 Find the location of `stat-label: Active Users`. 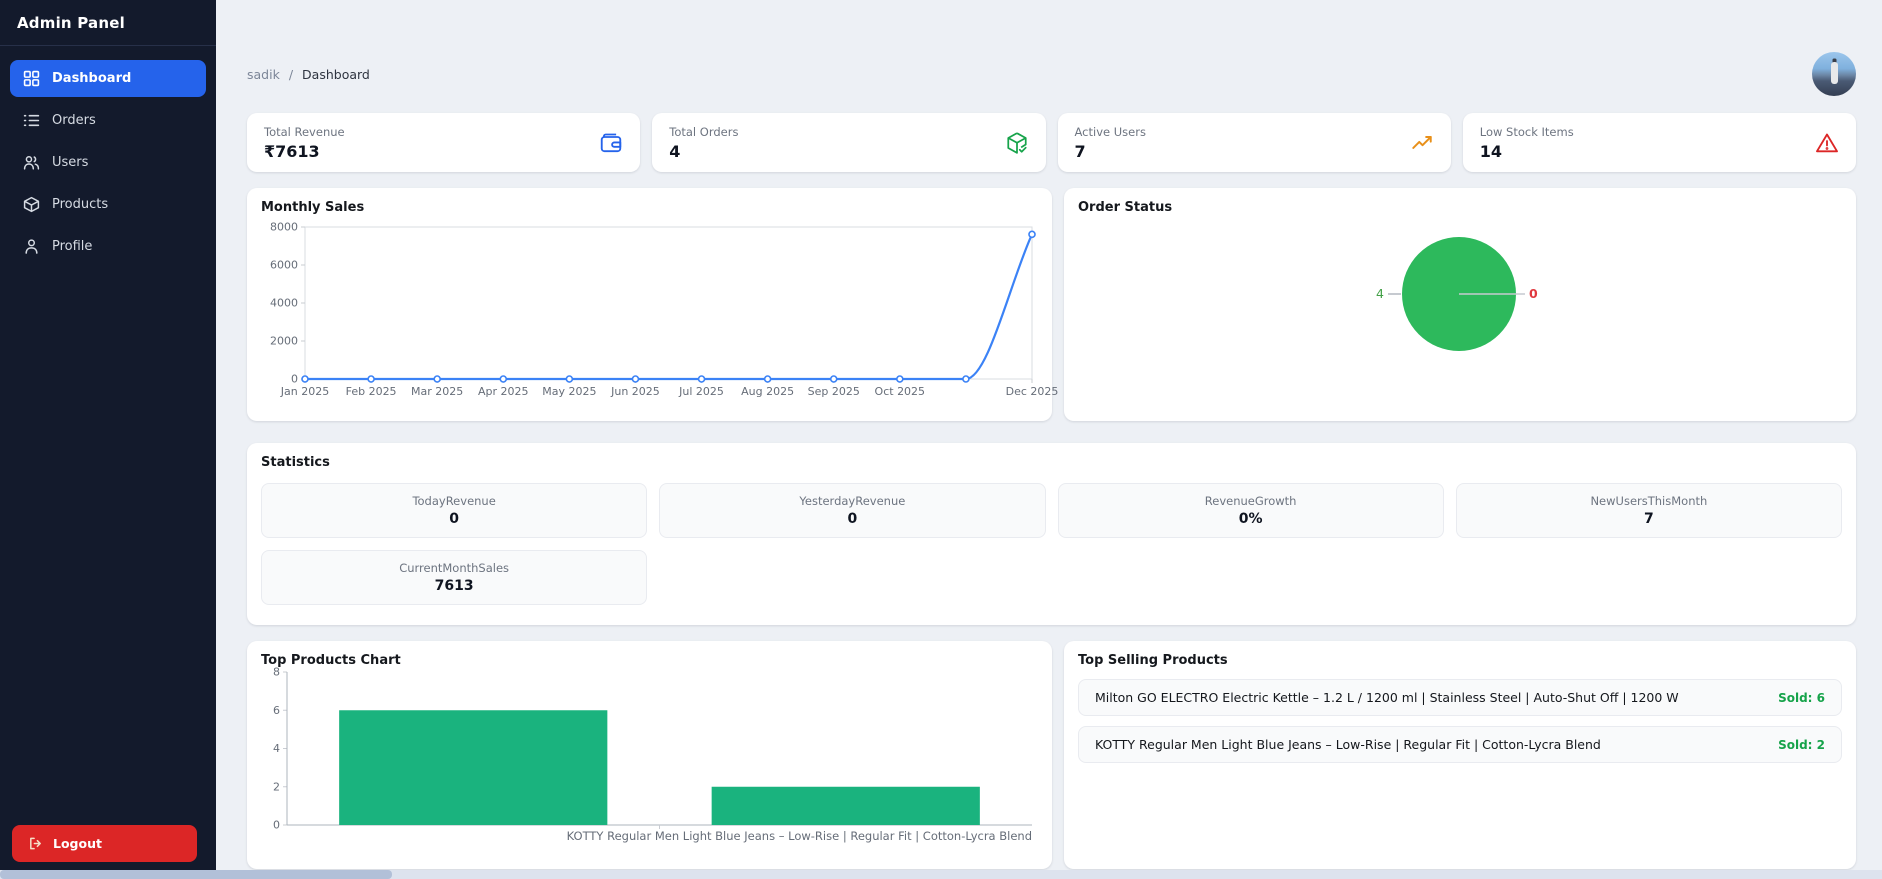

stat-label: Active Users is located at coordinates (1110, 131).